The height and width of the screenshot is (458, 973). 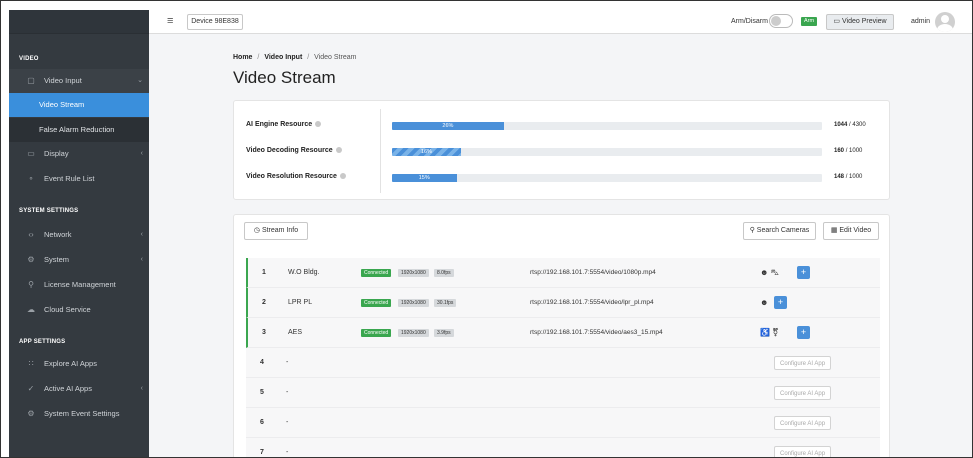 What do you see at coordinates (31, 284) in the screenshot?
I see `key-icon: ⚲` at bounding box center [31, 284].